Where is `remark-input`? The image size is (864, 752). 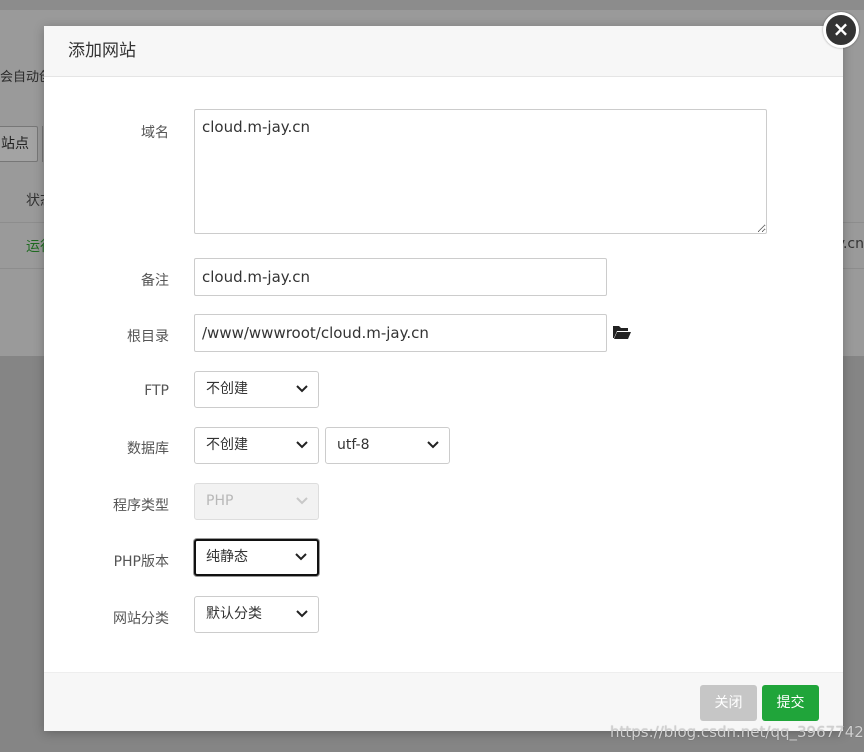 remark-input is located at coordinates (400, 277).